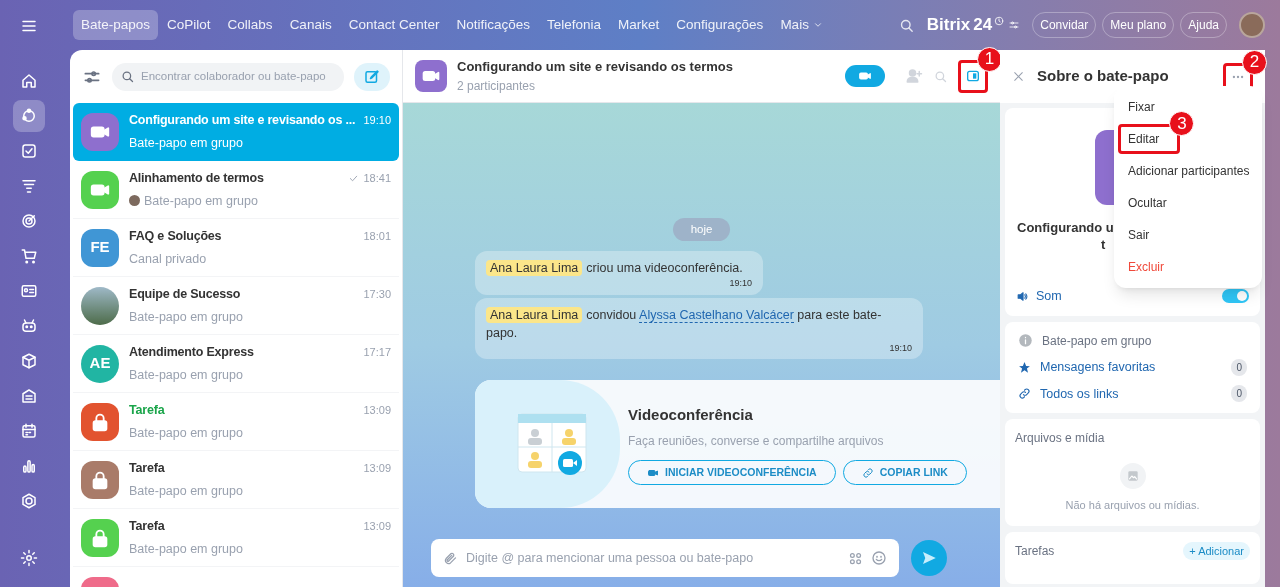 This screenshot has width=1280, height=587. I want to click on hexagon-icon, so click(29, 500).